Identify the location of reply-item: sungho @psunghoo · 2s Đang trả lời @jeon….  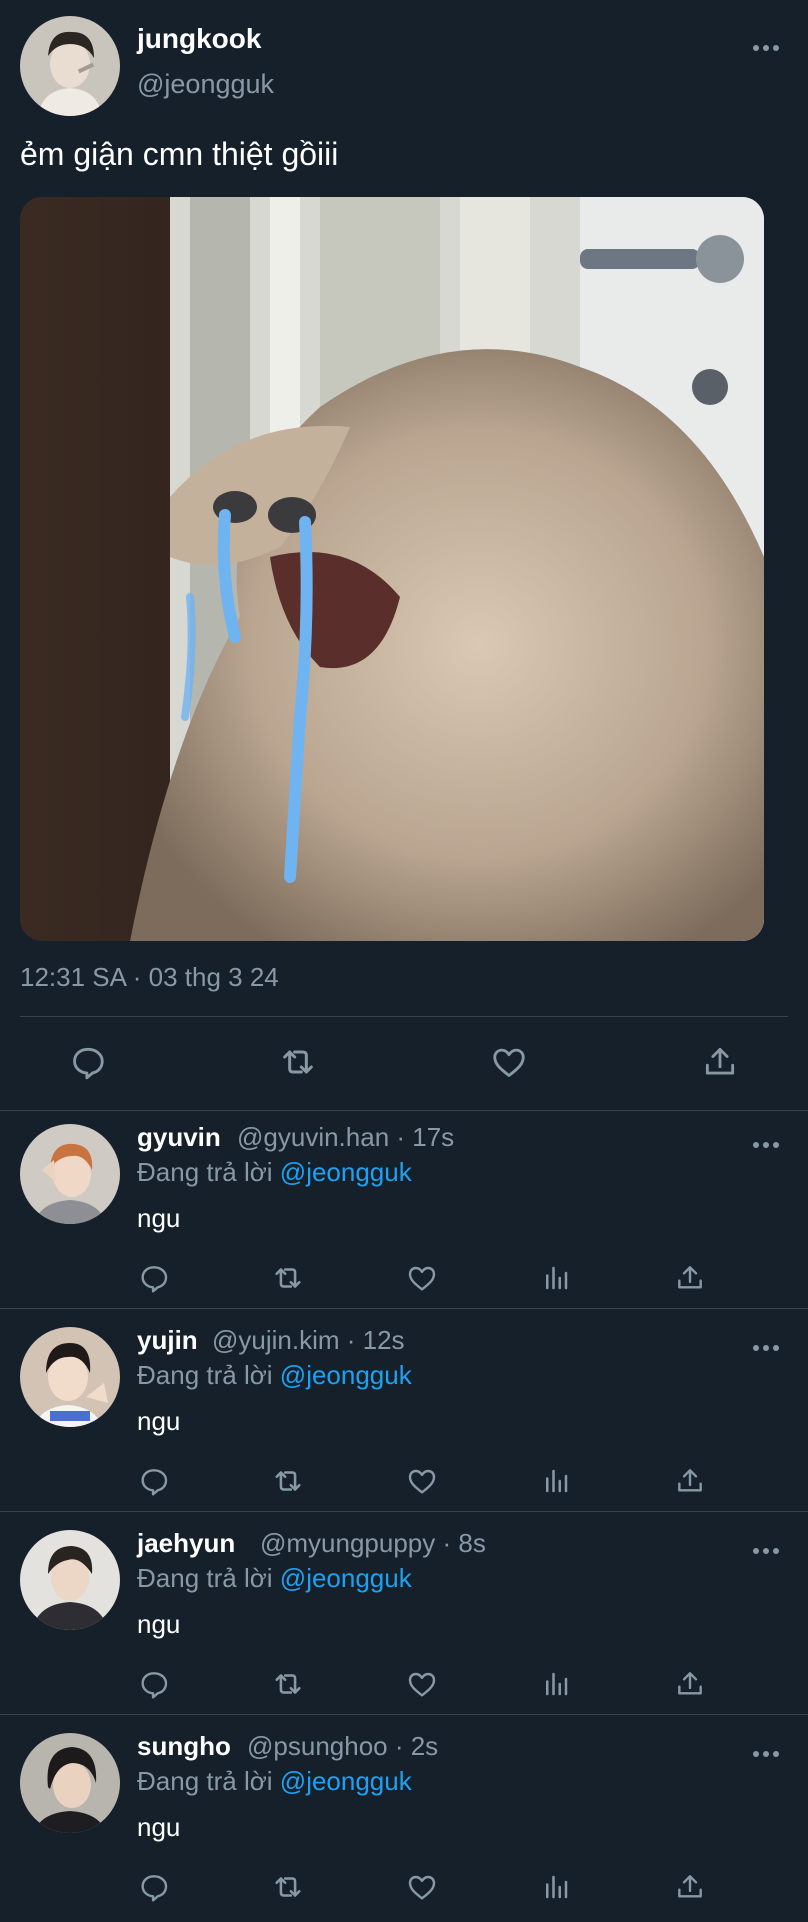
(404, 1820).